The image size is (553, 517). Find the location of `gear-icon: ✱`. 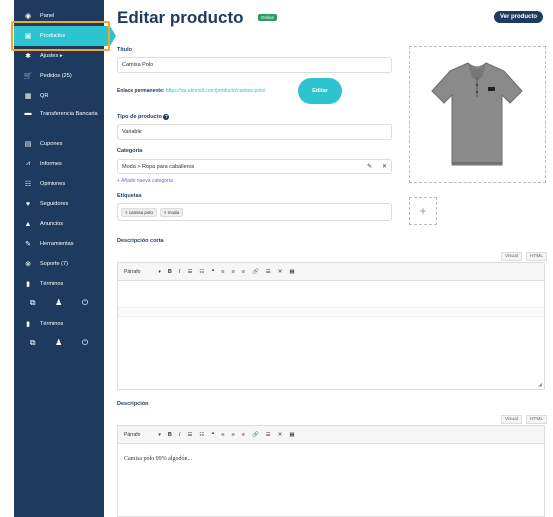

gear-icon: ✱ is located at coordinates (28, 56).